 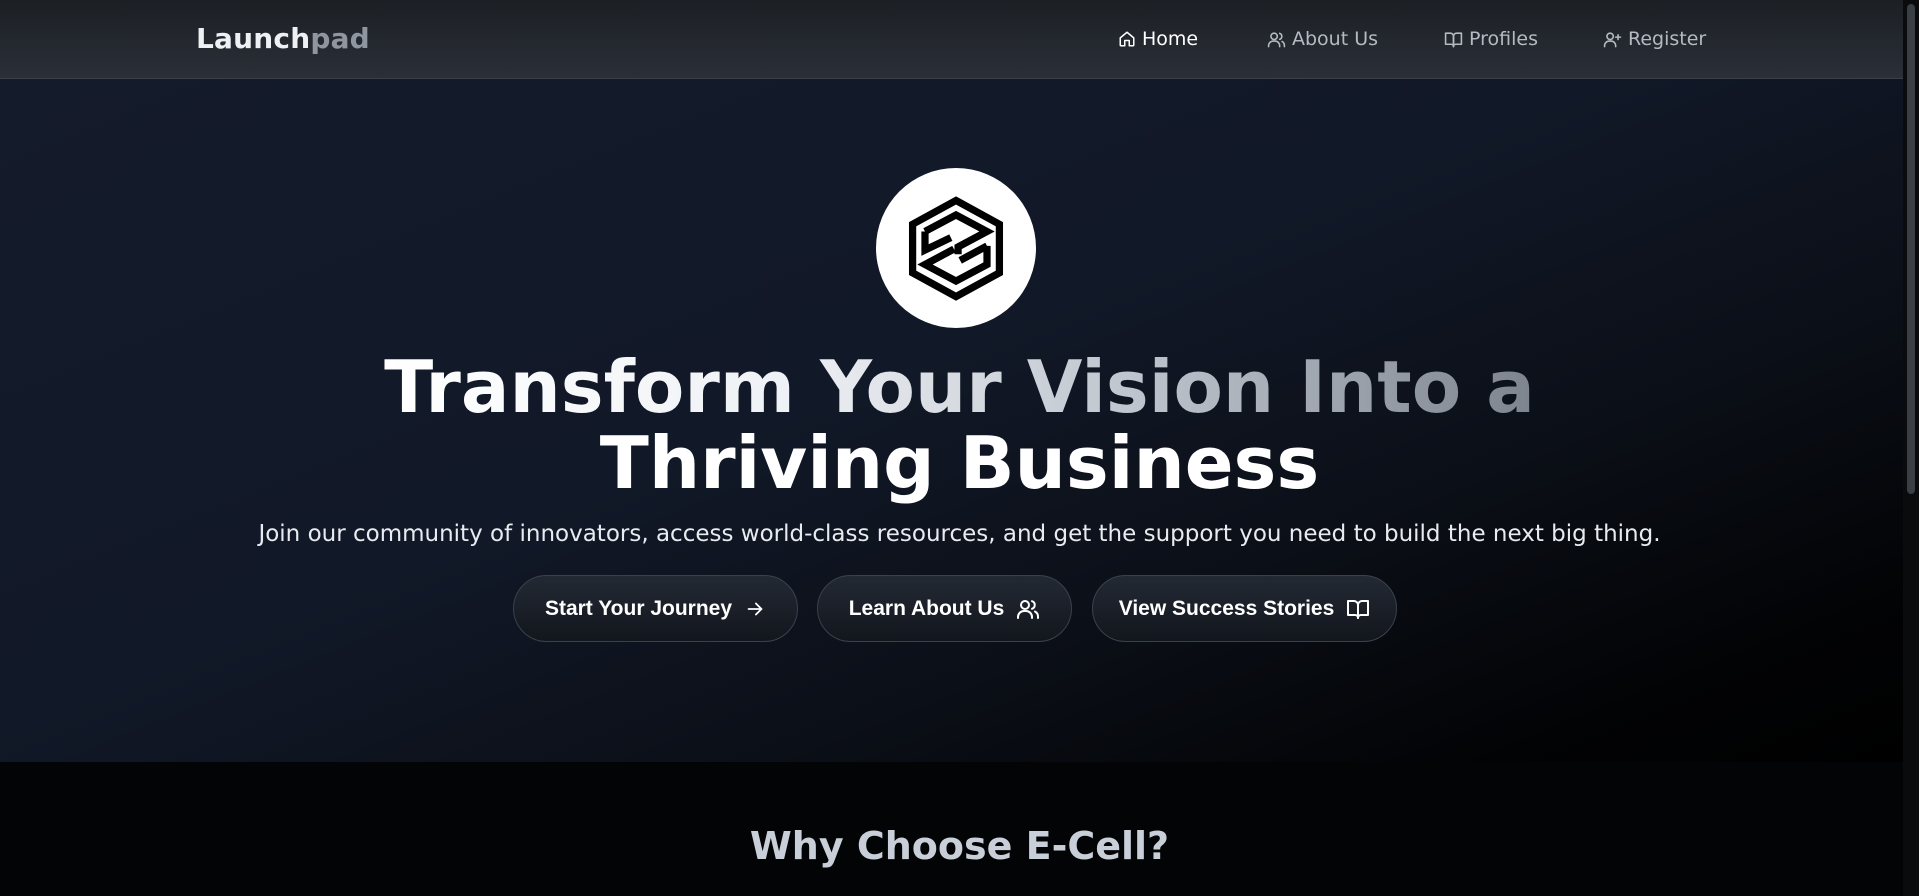 I want to click on nav-item-label: About Us, so click(x=1335, y=39).